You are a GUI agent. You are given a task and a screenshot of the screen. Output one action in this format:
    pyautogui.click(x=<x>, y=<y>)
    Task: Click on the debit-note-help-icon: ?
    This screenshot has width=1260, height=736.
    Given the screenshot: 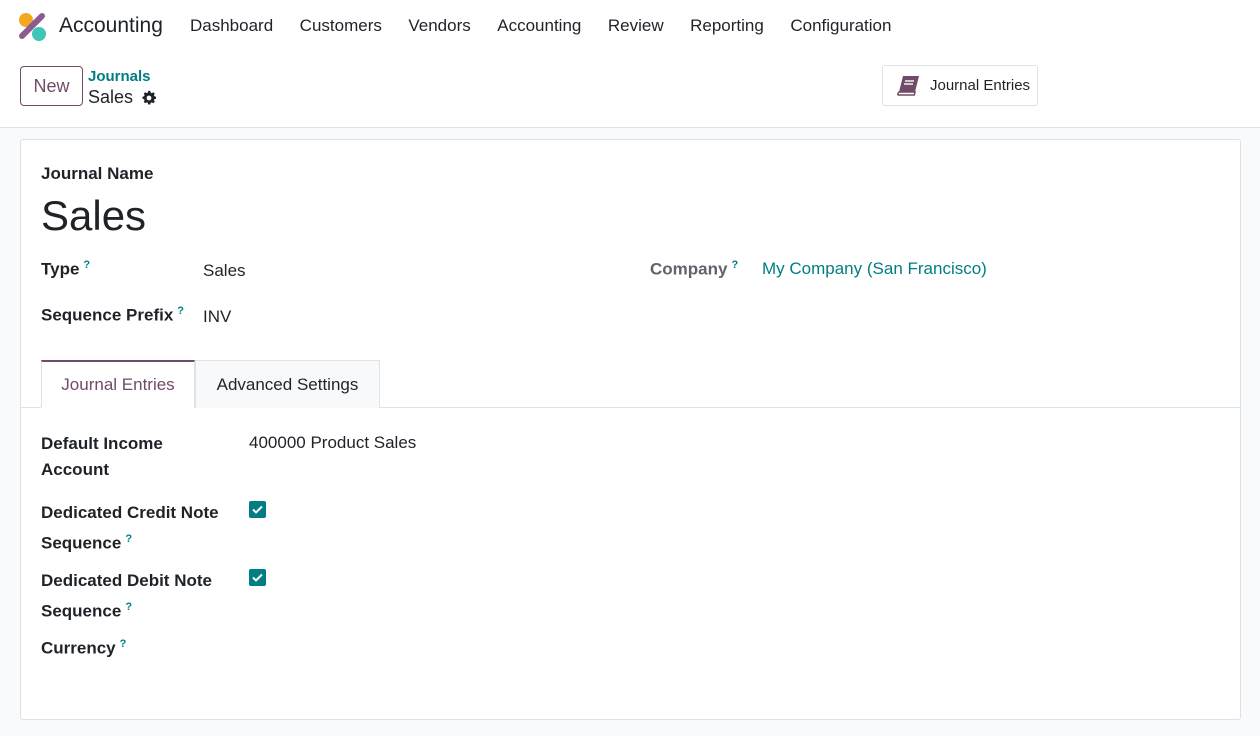 What is the action you would take?
    pyautogui.click(x=128, y=607)
    